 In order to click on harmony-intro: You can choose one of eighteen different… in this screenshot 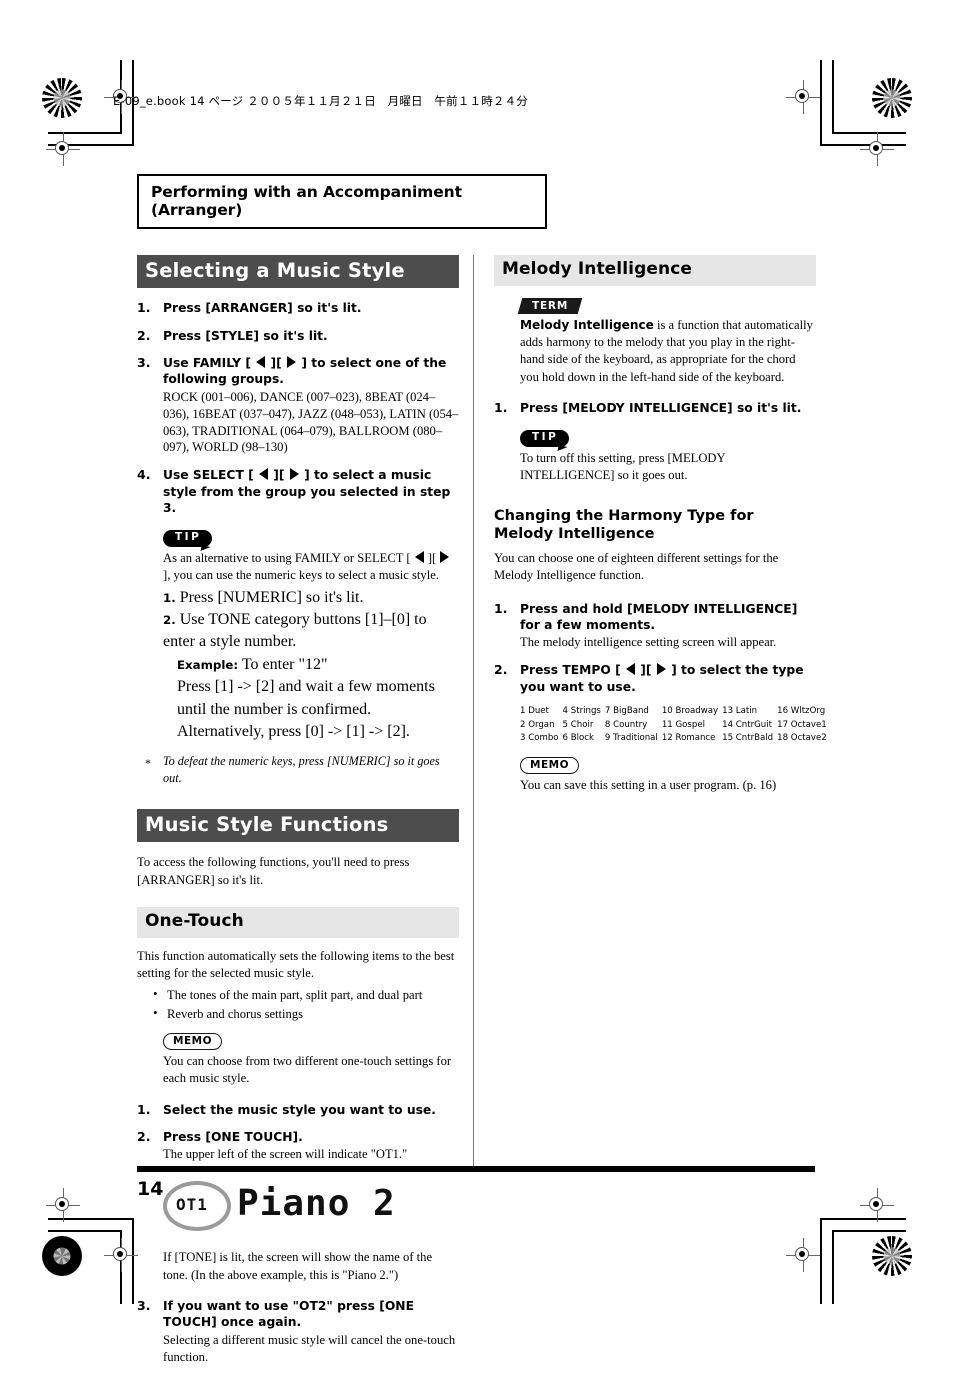, I will do `click(636, 567)`.